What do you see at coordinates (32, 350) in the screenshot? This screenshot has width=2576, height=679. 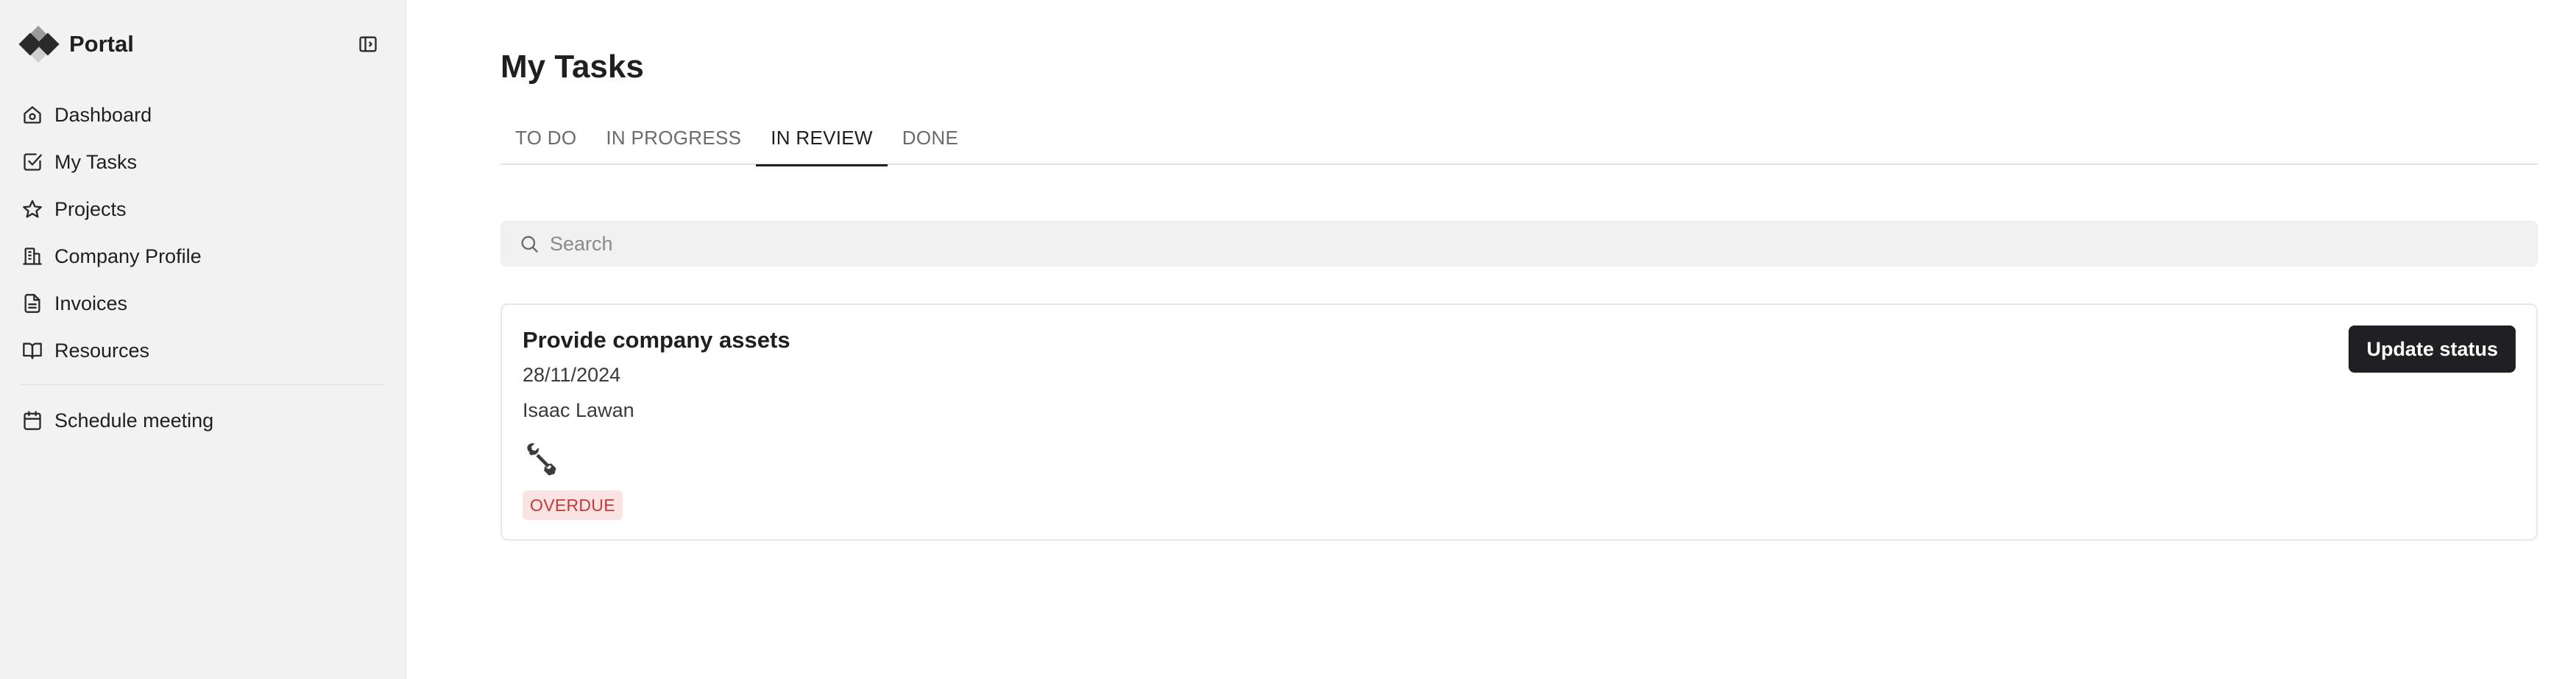 I see `book-icon` at bounding box center [32, 350].